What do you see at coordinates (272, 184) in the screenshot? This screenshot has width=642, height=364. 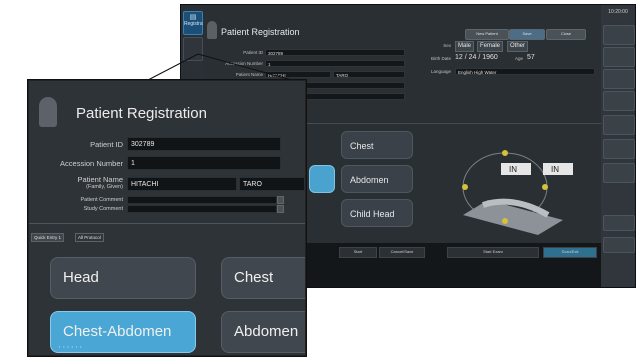 I see `zoom-given-name-field: TARO` at bounding box center [272, 184].